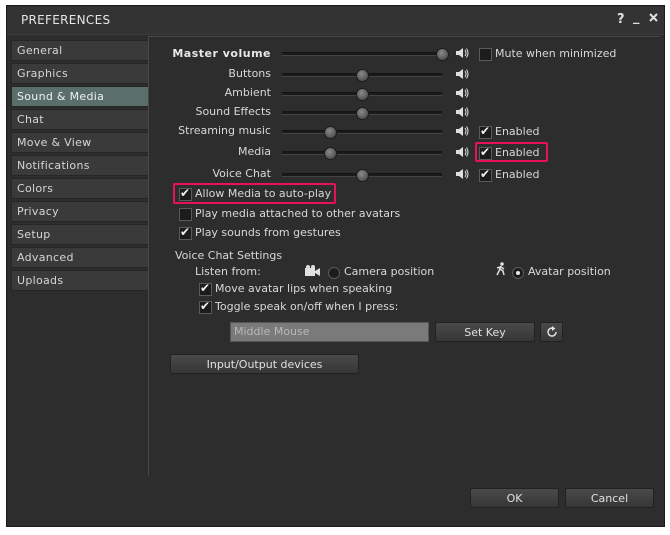  Describe the element at coordinates (80, 280) in the screenshot. I see `tab-uploads: Uploads` at that location.